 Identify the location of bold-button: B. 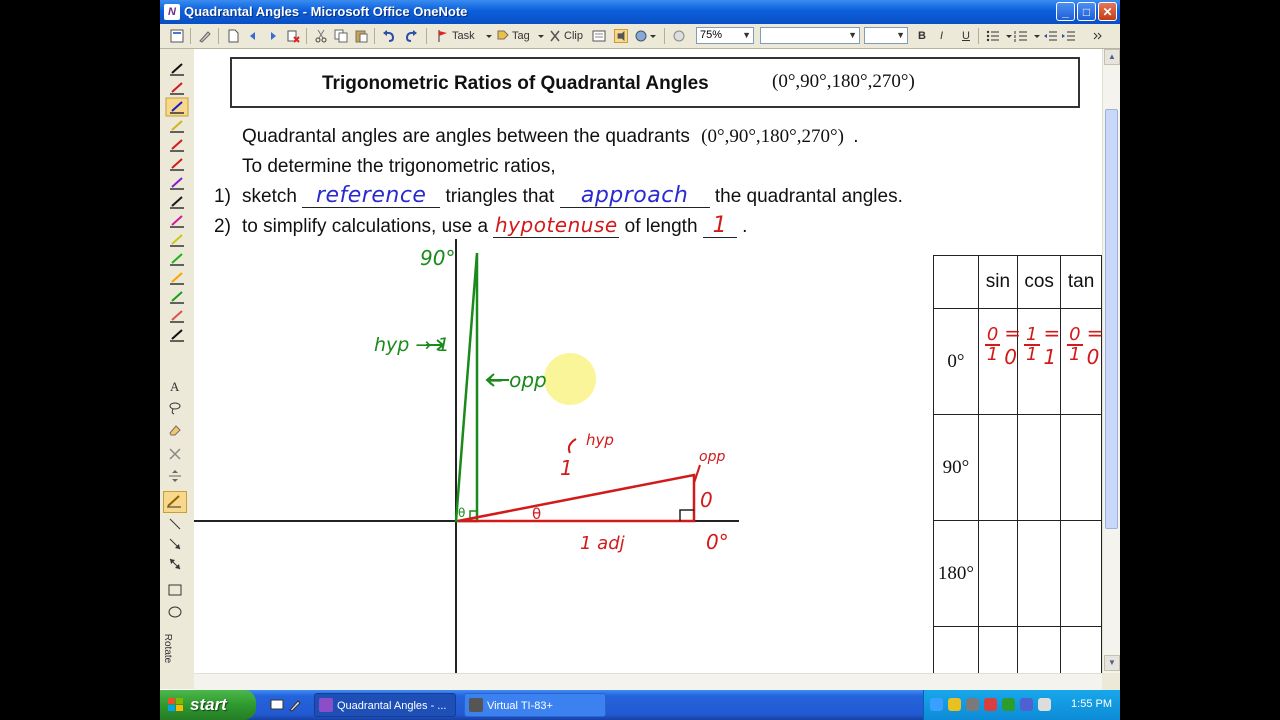
(922, 36).